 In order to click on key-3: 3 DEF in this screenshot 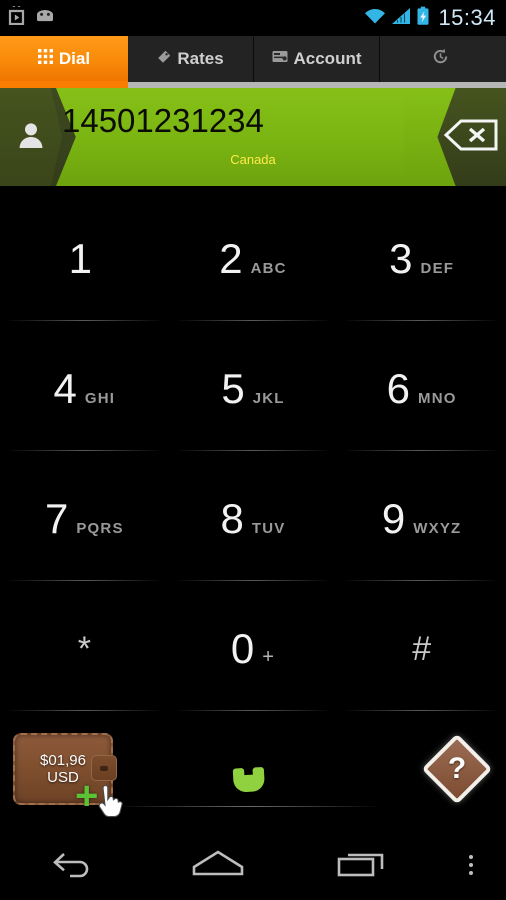, I will do `click(421, 265)`.